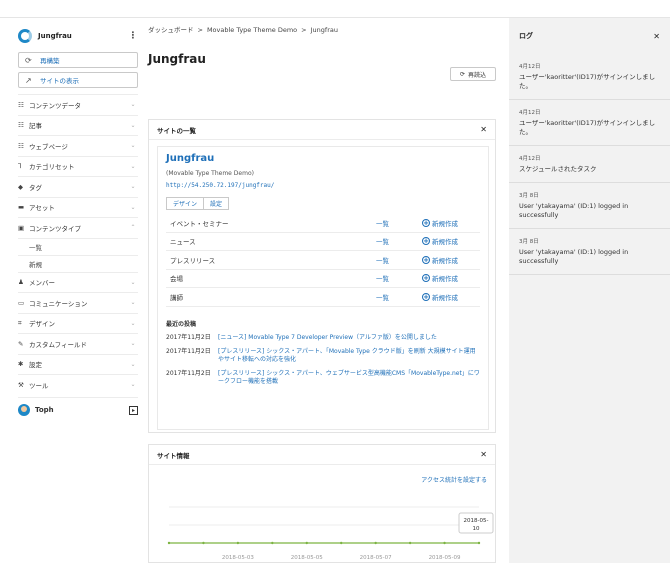 The image size is (670, 563). I want to click on site-name: Jungfrau, so click(83, 36).